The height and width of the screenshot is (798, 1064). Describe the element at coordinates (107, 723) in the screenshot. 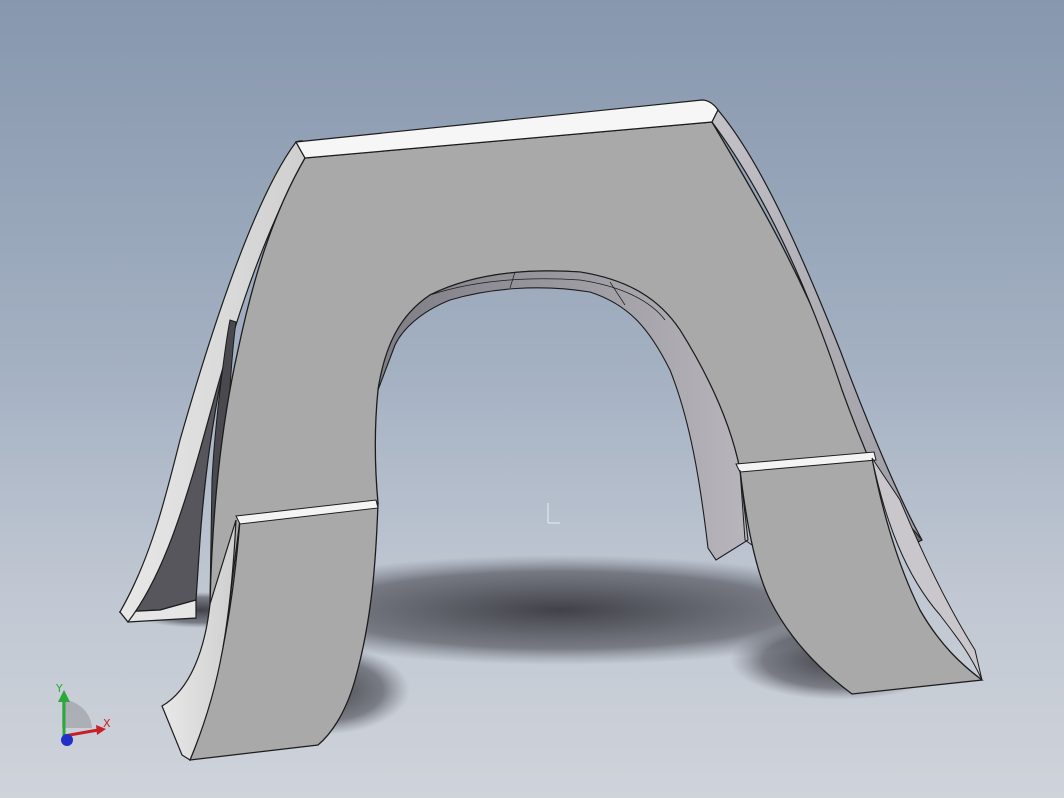

I see `x-axis-label: X` at that location.